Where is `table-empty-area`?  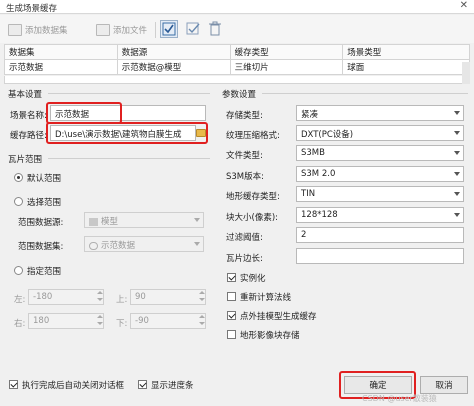
table-empty-area is located at coordinates (237, 80).